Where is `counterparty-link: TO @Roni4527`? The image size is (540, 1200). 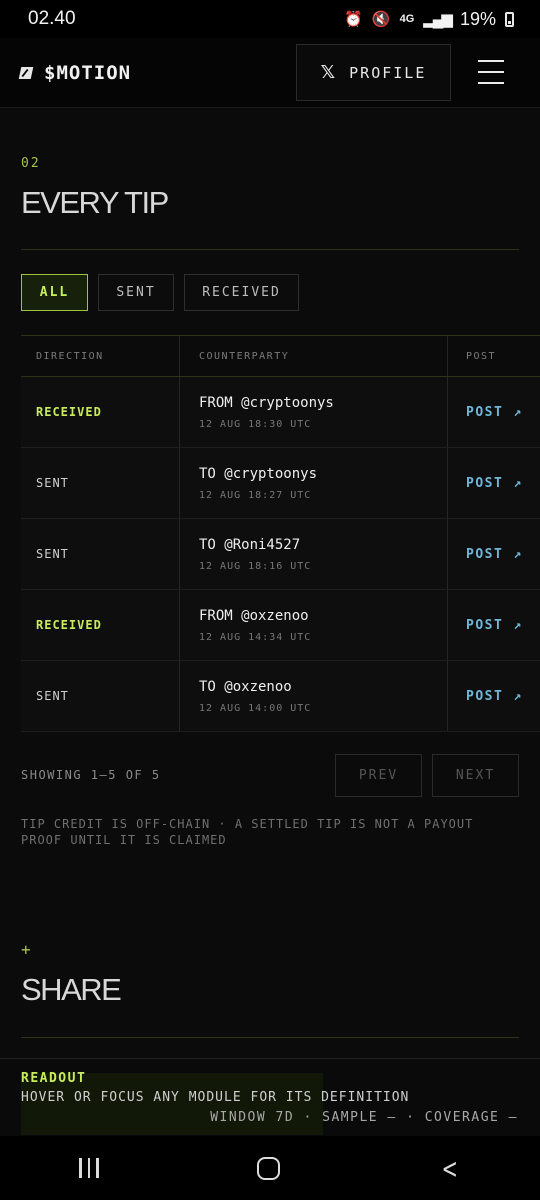 counterparty-link: TO @Roni4527 is located at coordinates (249, 545).